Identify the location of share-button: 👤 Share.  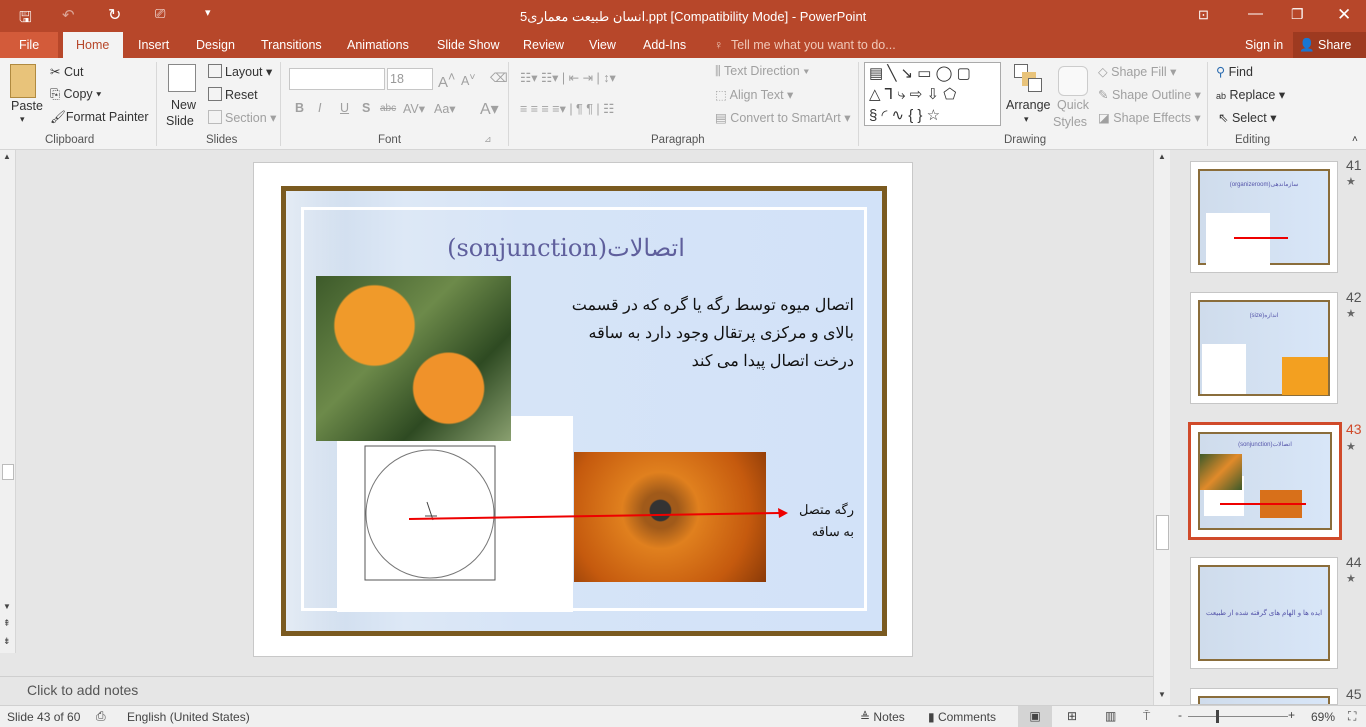
(1329, 45).